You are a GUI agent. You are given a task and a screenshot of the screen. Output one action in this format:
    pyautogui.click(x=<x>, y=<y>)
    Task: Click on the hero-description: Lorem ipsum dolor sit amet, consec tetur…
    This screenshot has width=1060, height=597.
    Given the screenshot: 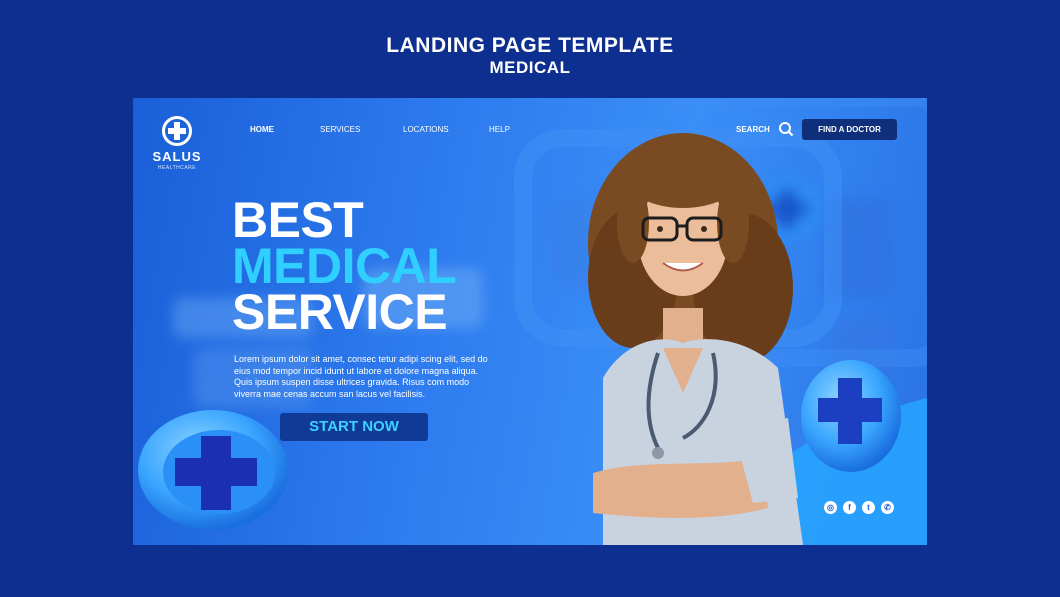 What is the action you would take?
    pyautogui.click(x=361, y=376)
    